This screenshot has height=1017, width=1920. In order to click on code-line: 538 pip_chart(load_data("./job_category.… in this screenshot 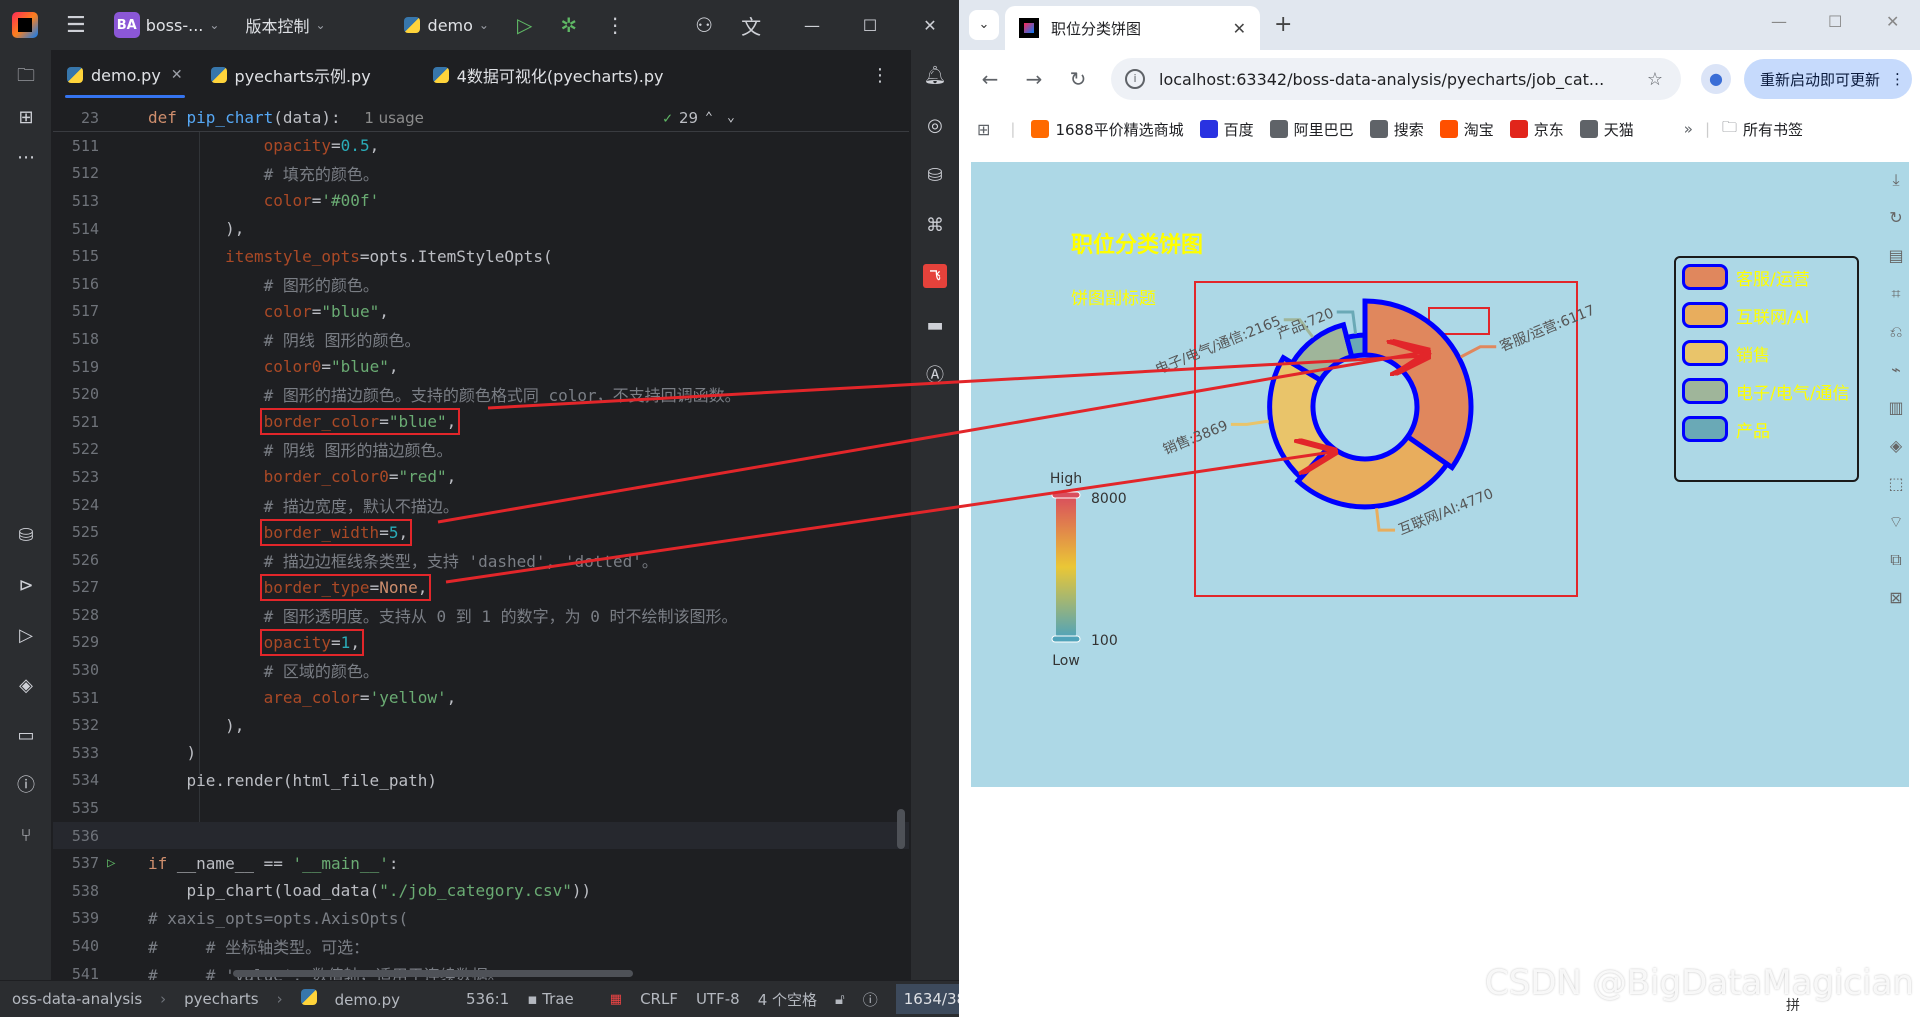, I will do `click(481, 891)`.